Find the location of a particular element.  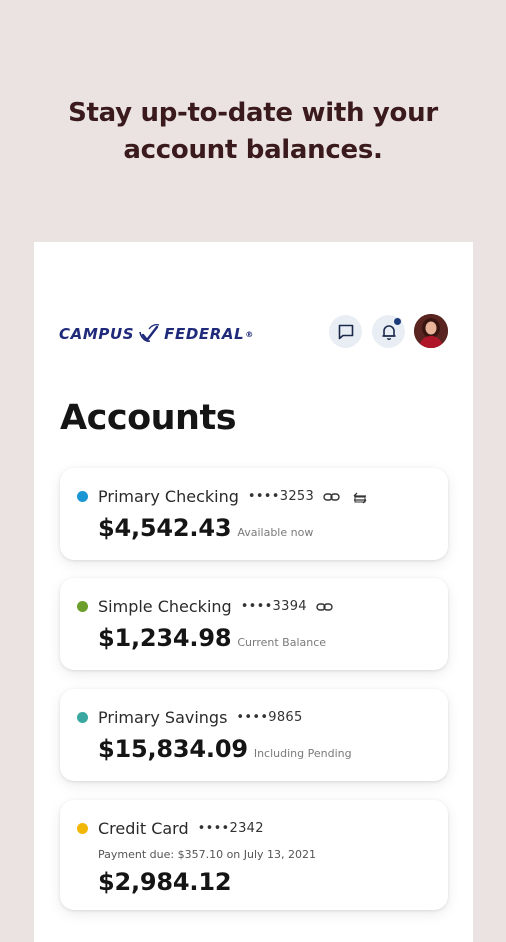

account-balance: $4,542.43 is located at coordinates (165, 528).